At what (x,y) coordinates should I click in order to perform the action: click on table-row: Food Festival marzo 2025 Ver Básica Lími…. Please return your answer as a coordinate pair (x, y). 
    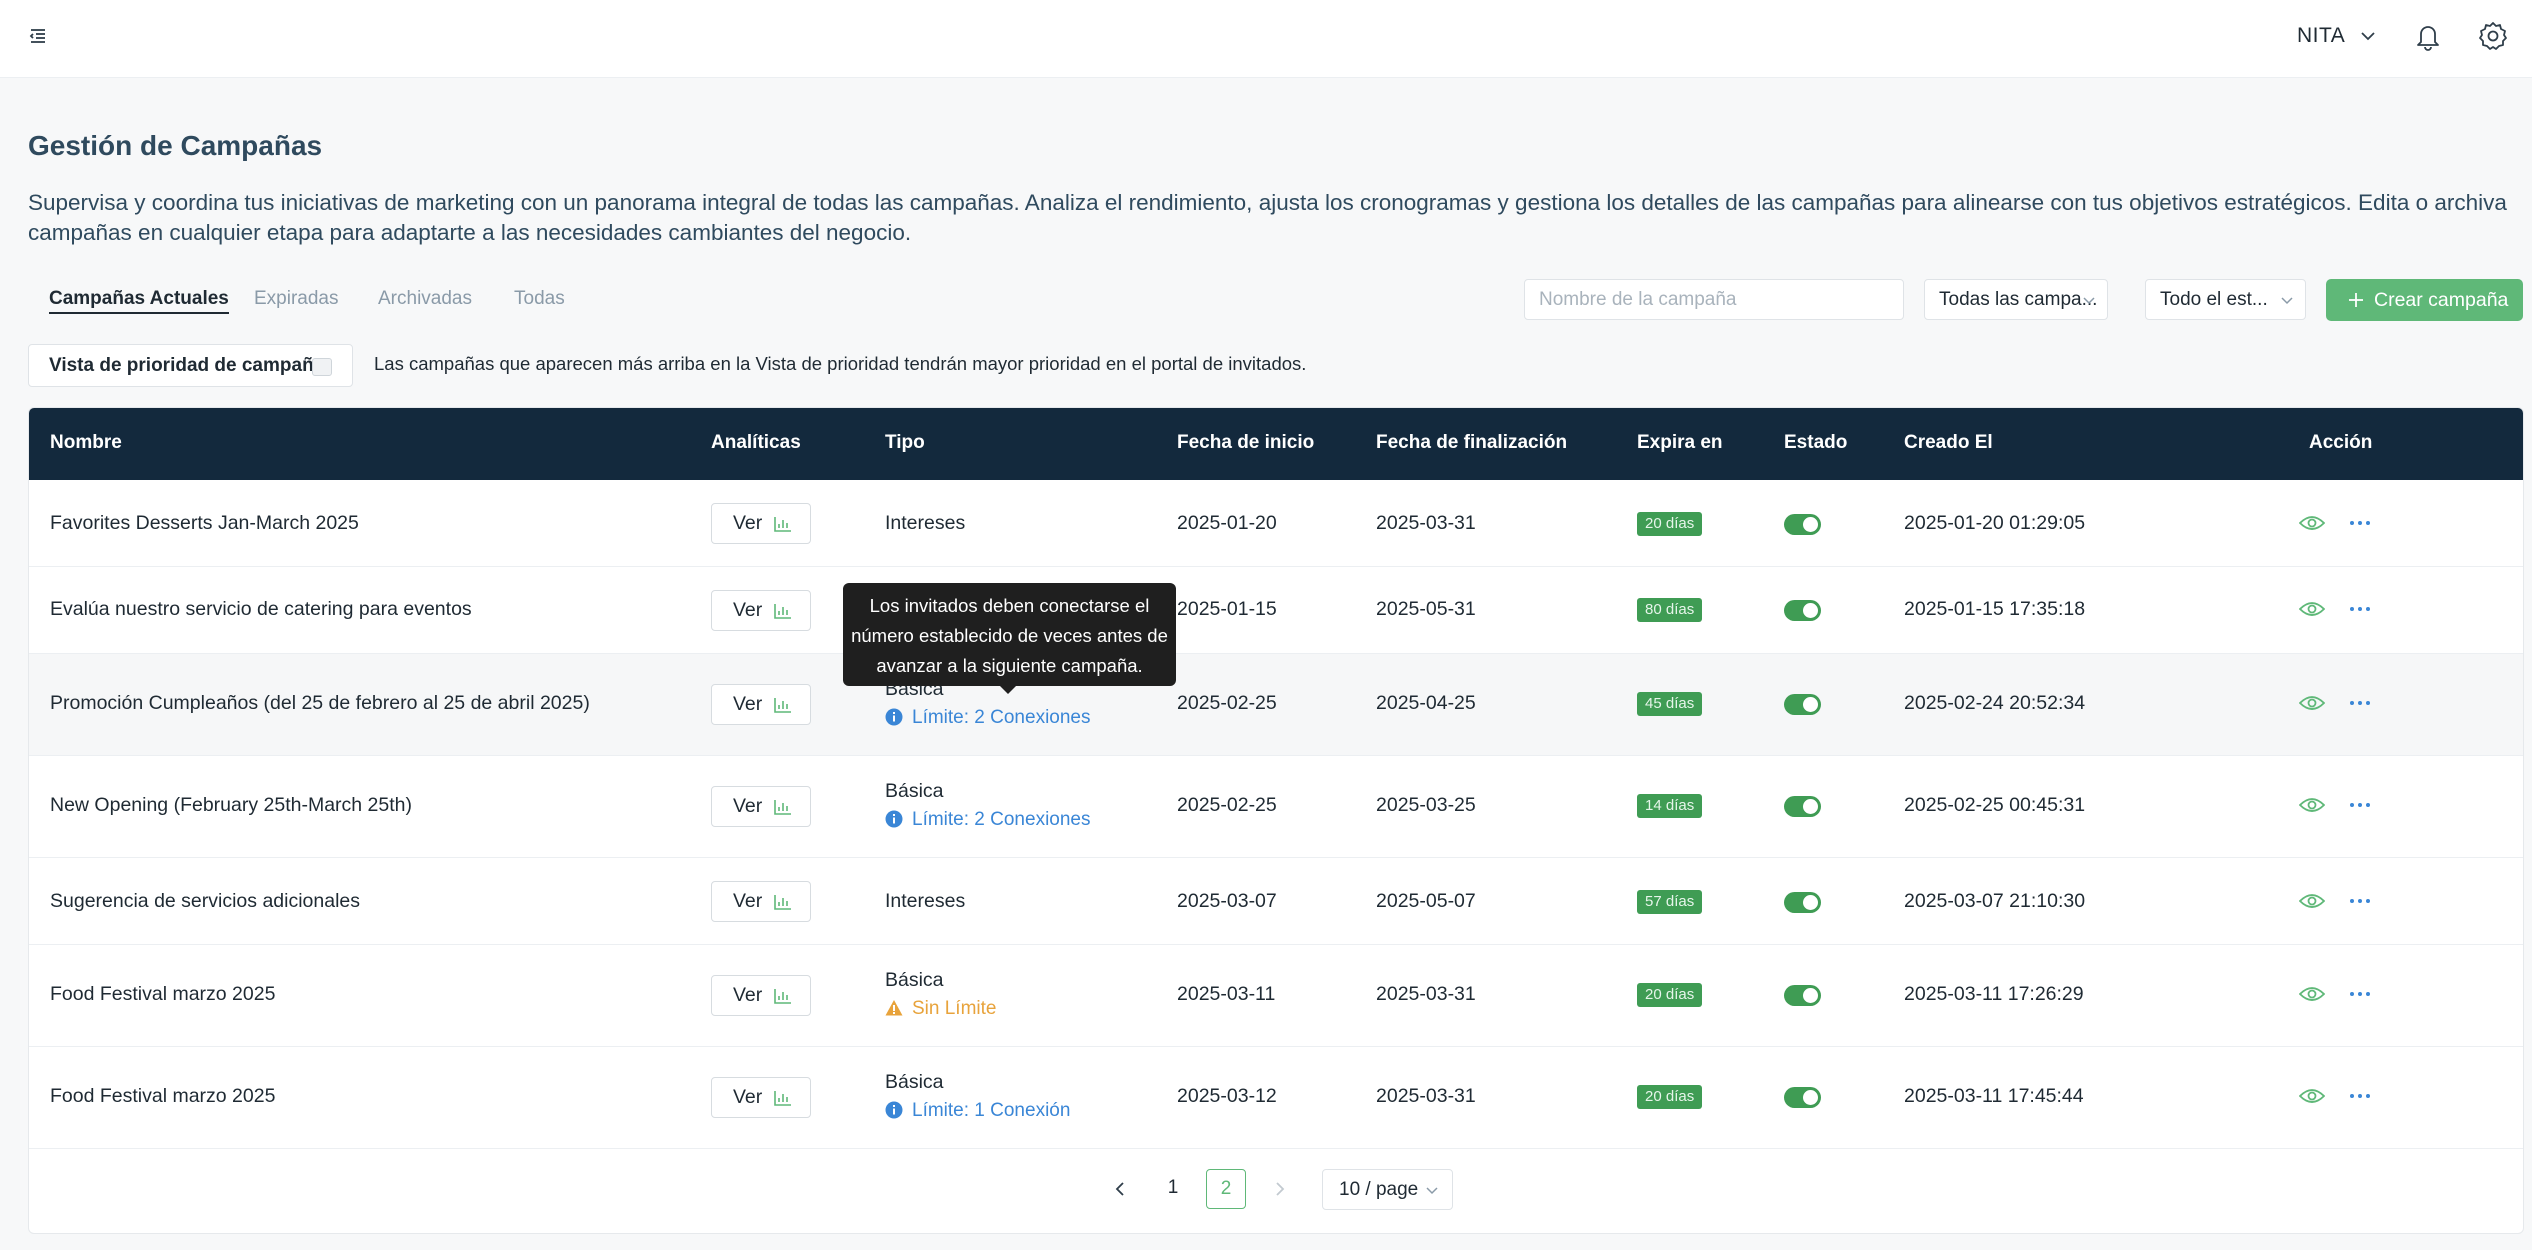
    Looking at the image, I should click on (1276, 1098).